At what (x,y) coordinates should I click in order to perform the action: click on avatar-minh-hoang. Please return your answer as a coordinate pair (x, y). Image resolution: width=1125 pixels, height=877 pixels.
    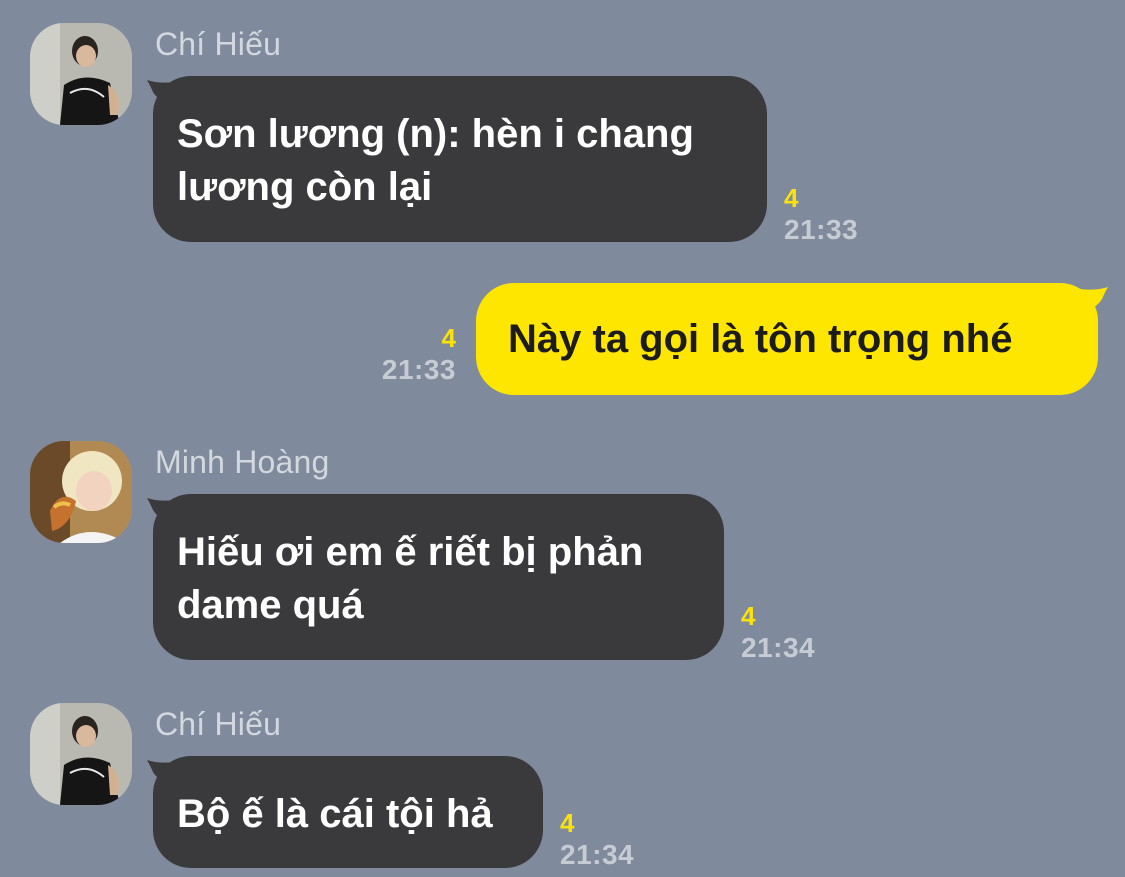
    Looking at the image, I should click on (81, 492).